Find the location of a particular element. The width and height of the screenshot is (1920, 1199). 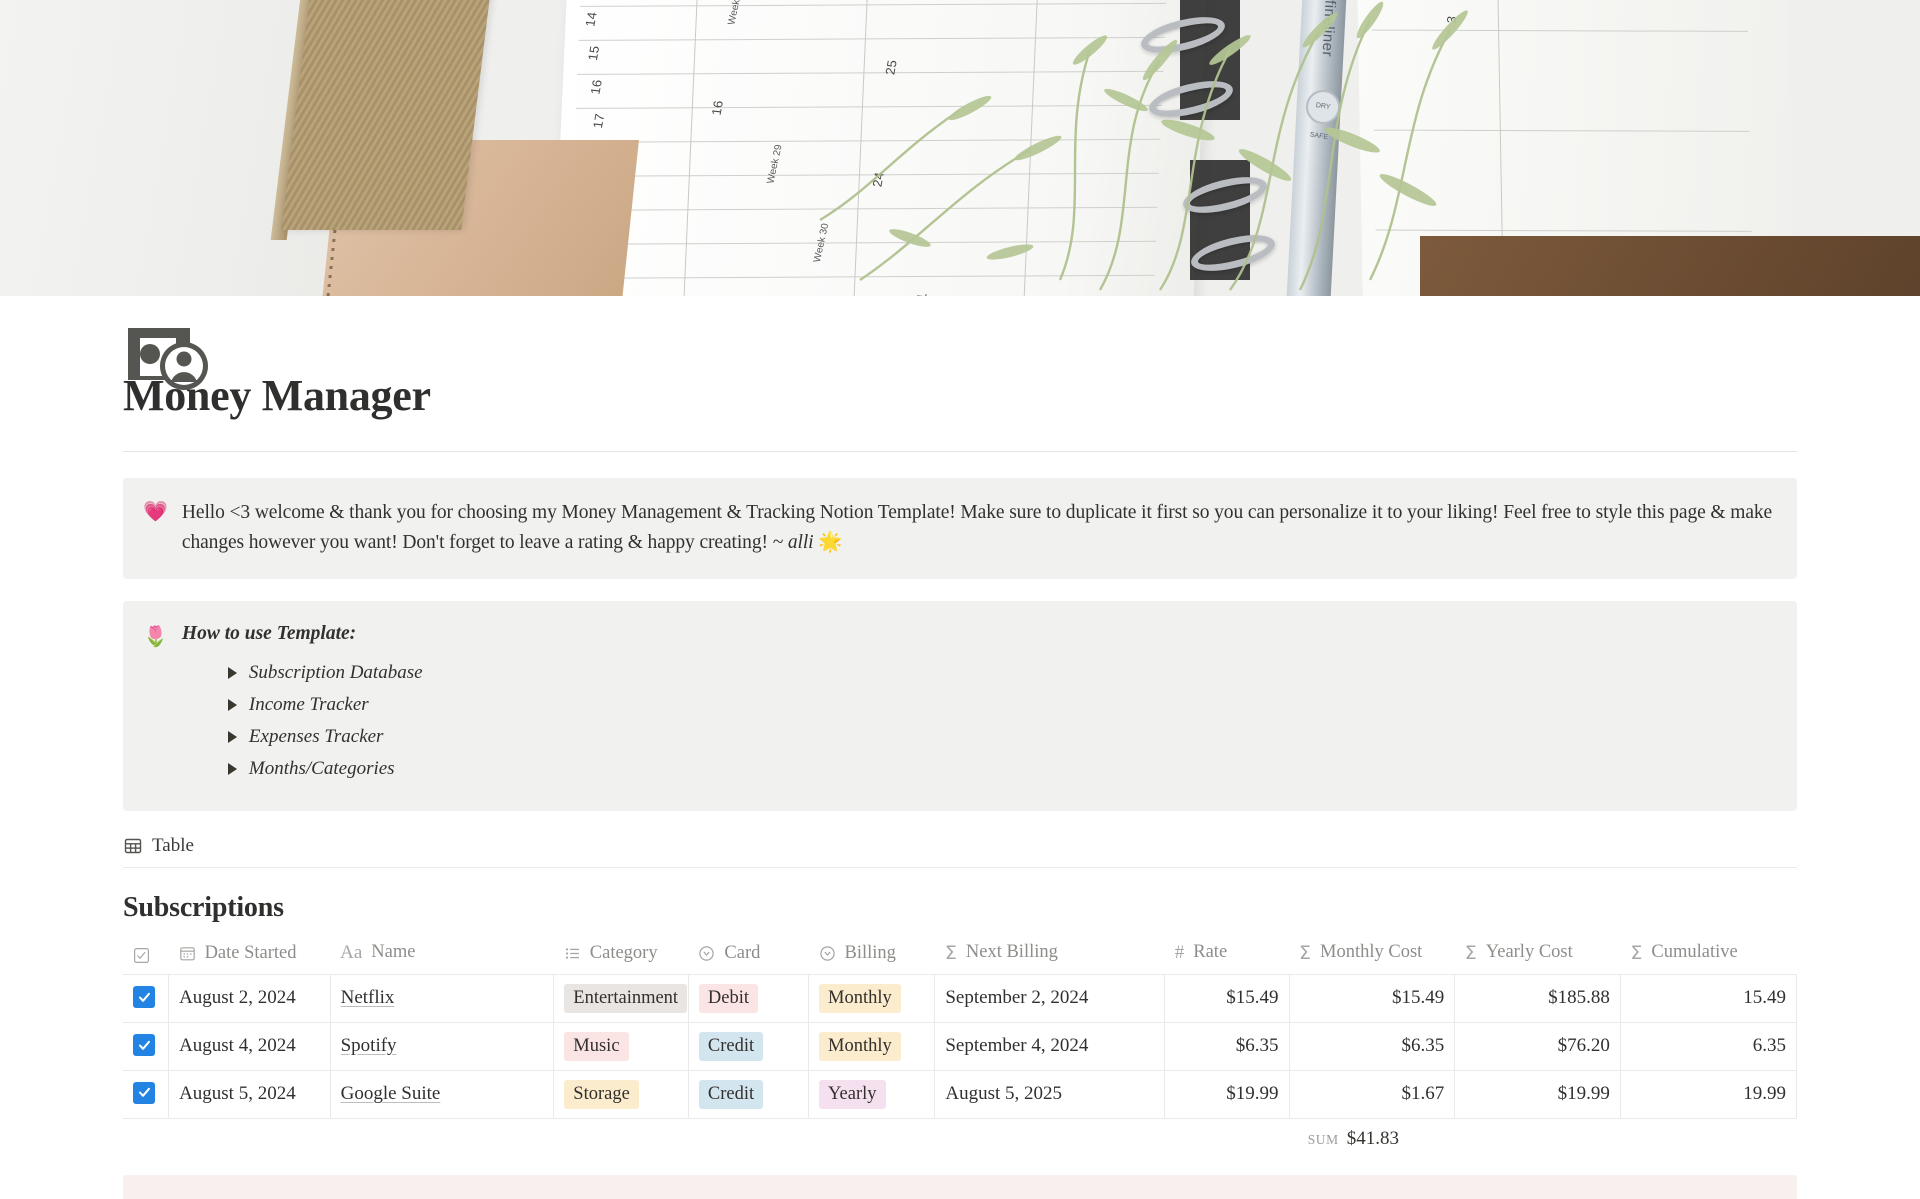

column-header-category: Category is located at coordinates (621, 955).